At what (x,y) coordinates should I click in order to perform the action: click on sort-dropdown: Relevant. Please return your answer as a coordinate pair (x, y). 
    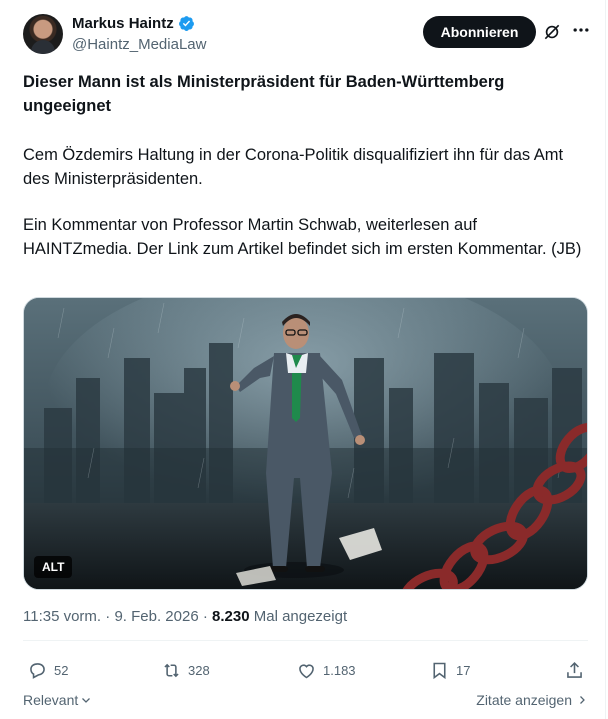
    Looking at the image, I should click on (57, 700).